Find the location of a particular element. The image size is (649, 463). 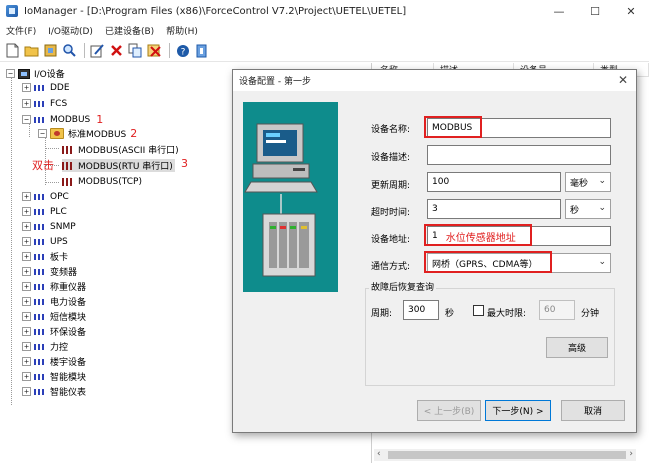

toolbar-separator is located at coordinates (84, 50).